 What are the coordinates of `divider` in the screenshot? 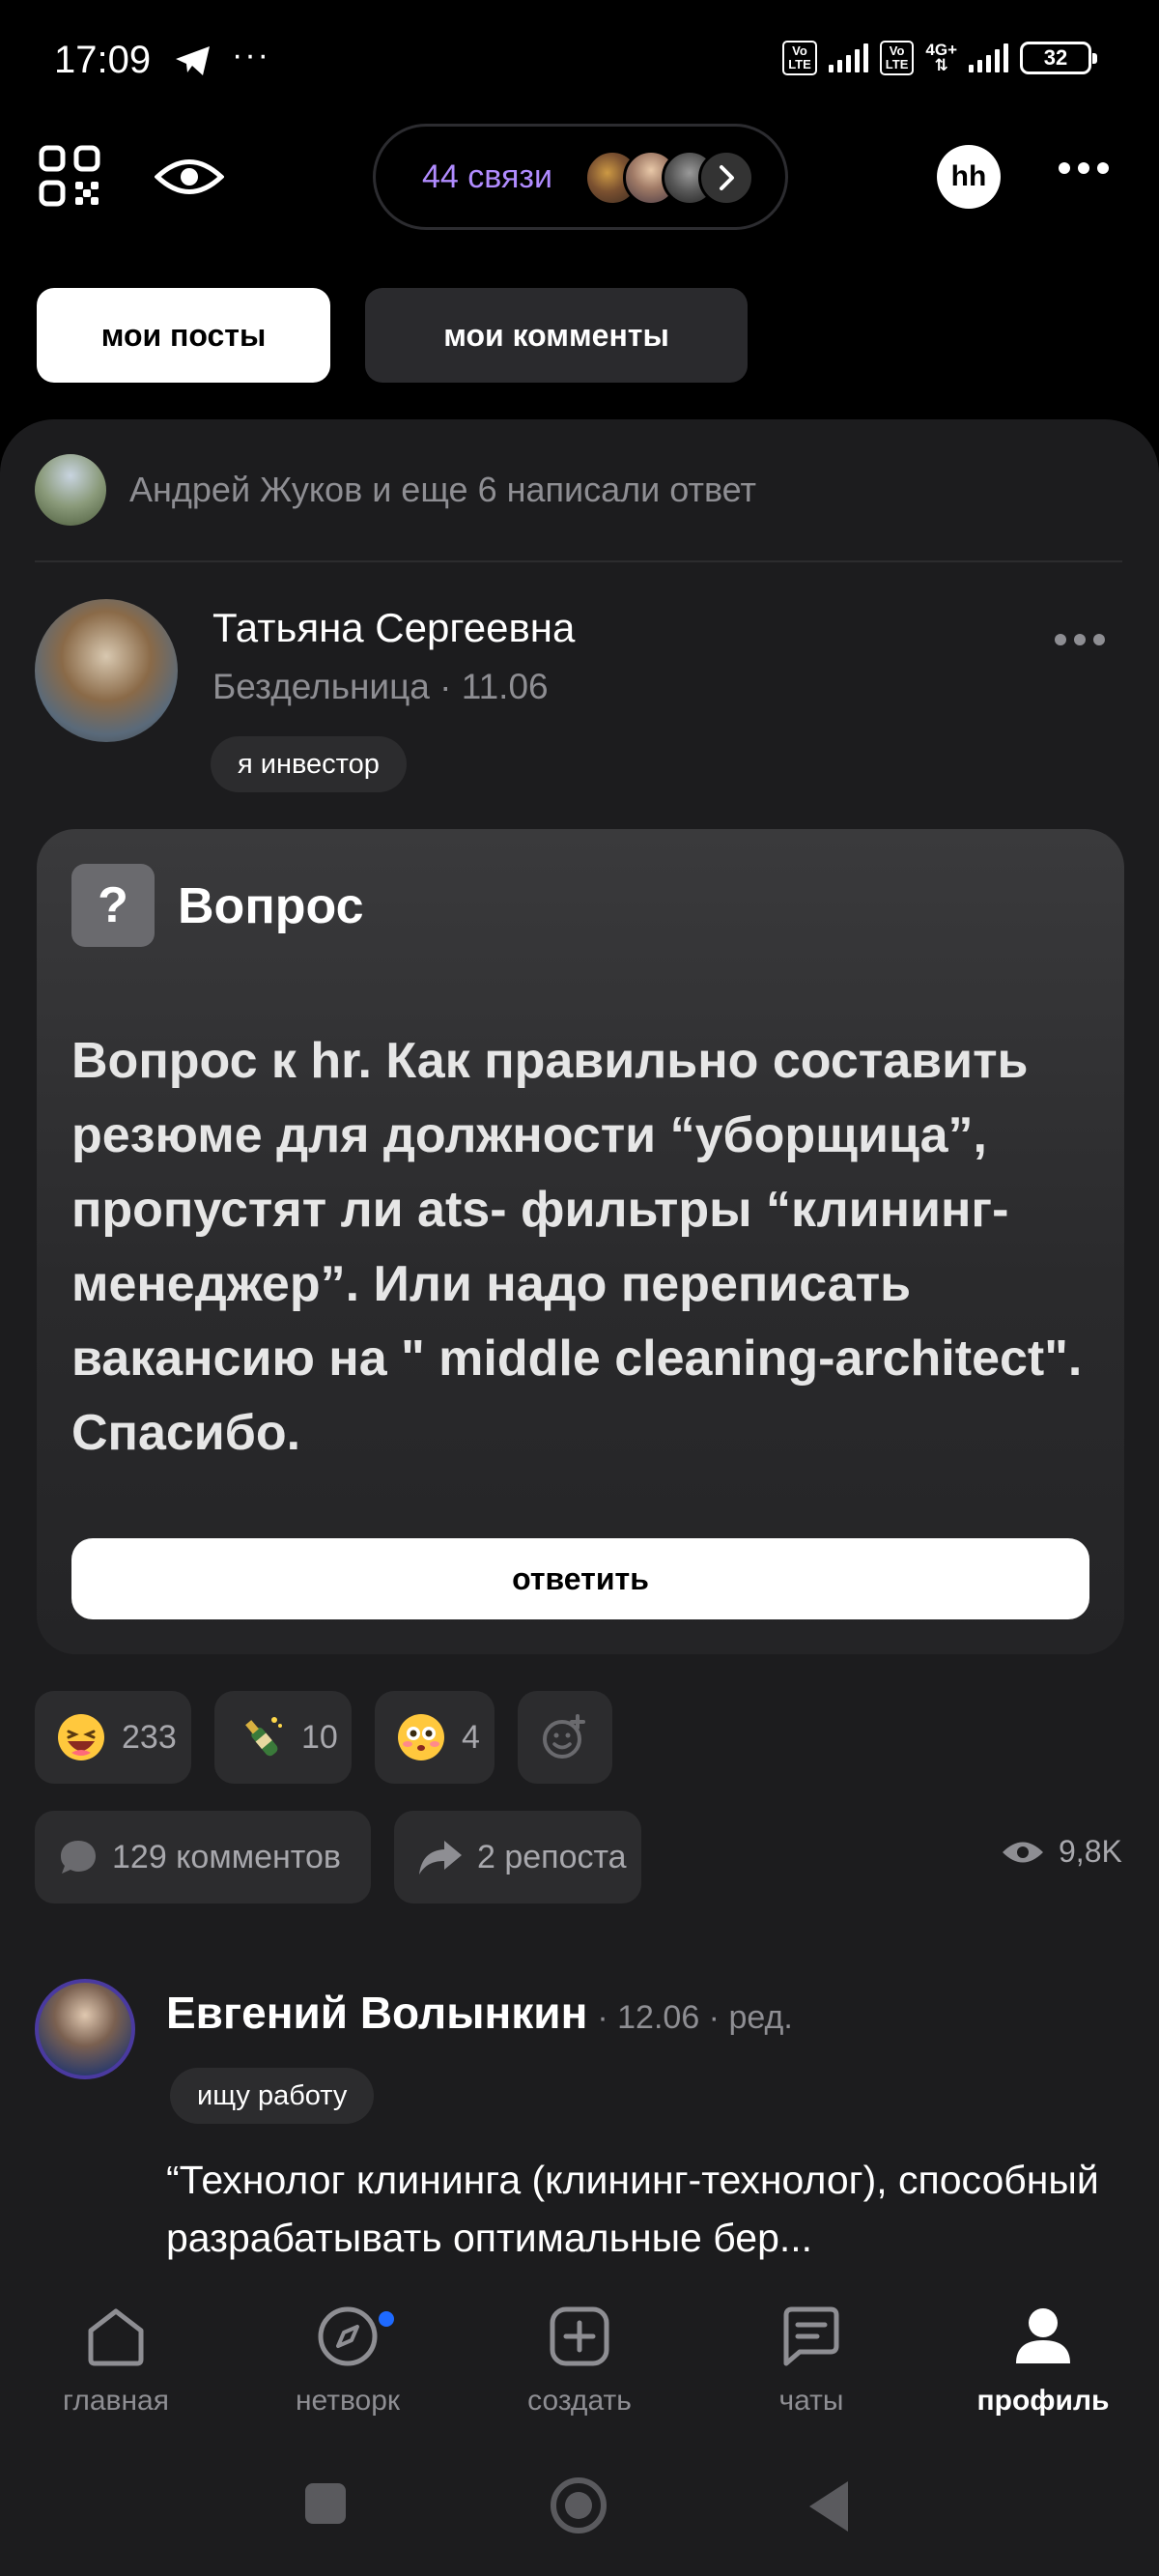 It's located at (579, 561).